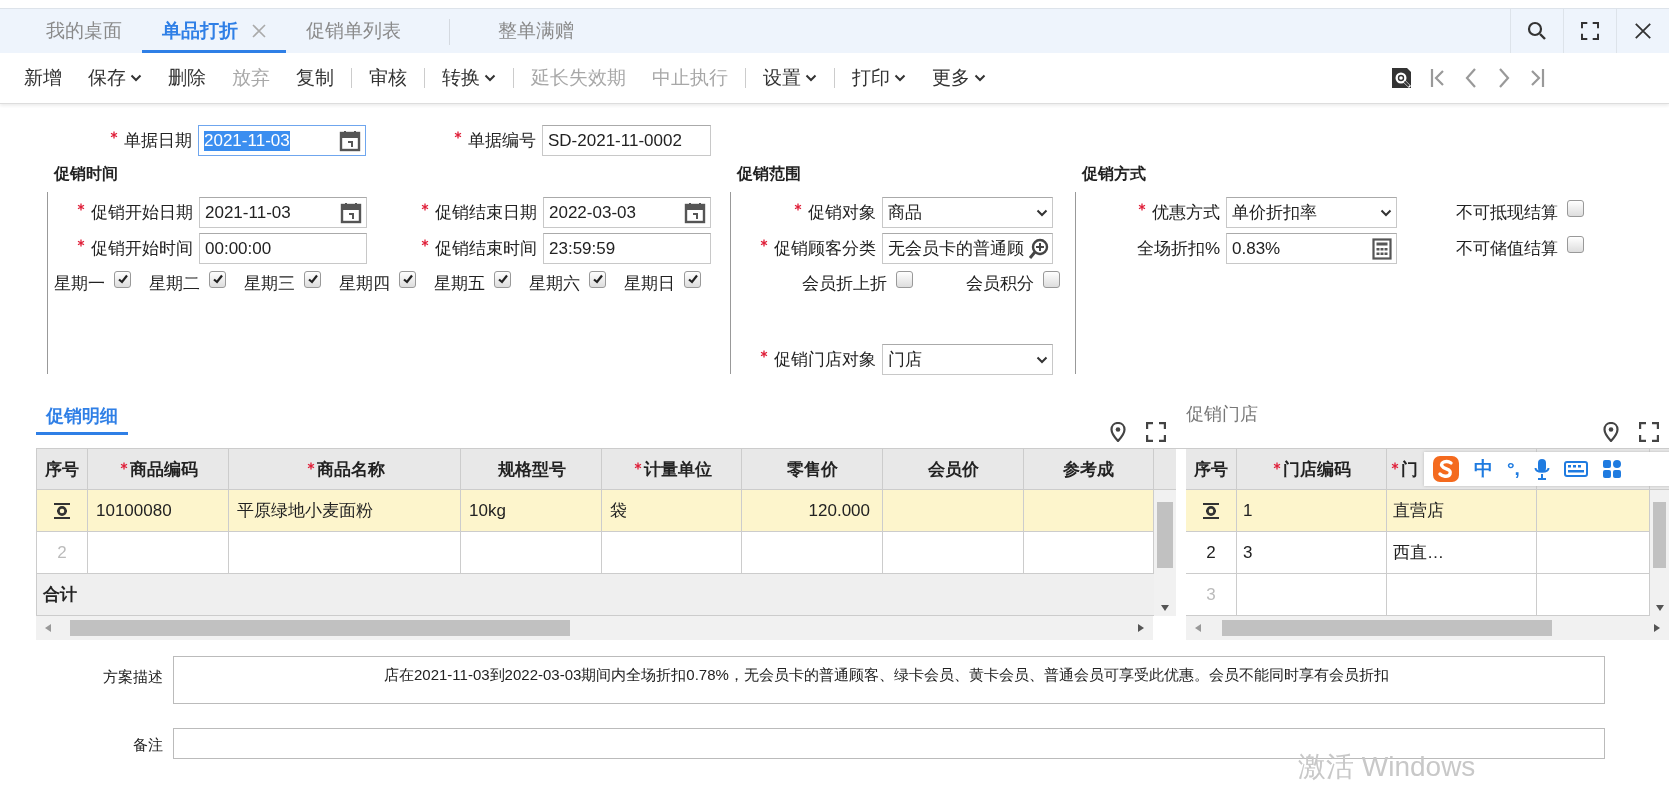  Describe the element at coordinates (43, 78) in the screenshot. I see `toolbar-button: 新增` at that location.